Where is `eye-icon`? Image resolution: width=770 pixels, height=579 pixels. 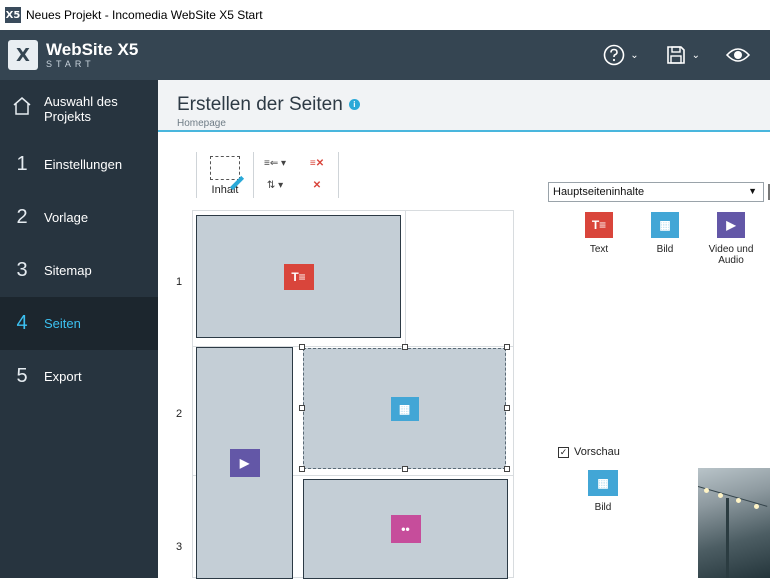
eye-icon is located at coordinates (738, 55).